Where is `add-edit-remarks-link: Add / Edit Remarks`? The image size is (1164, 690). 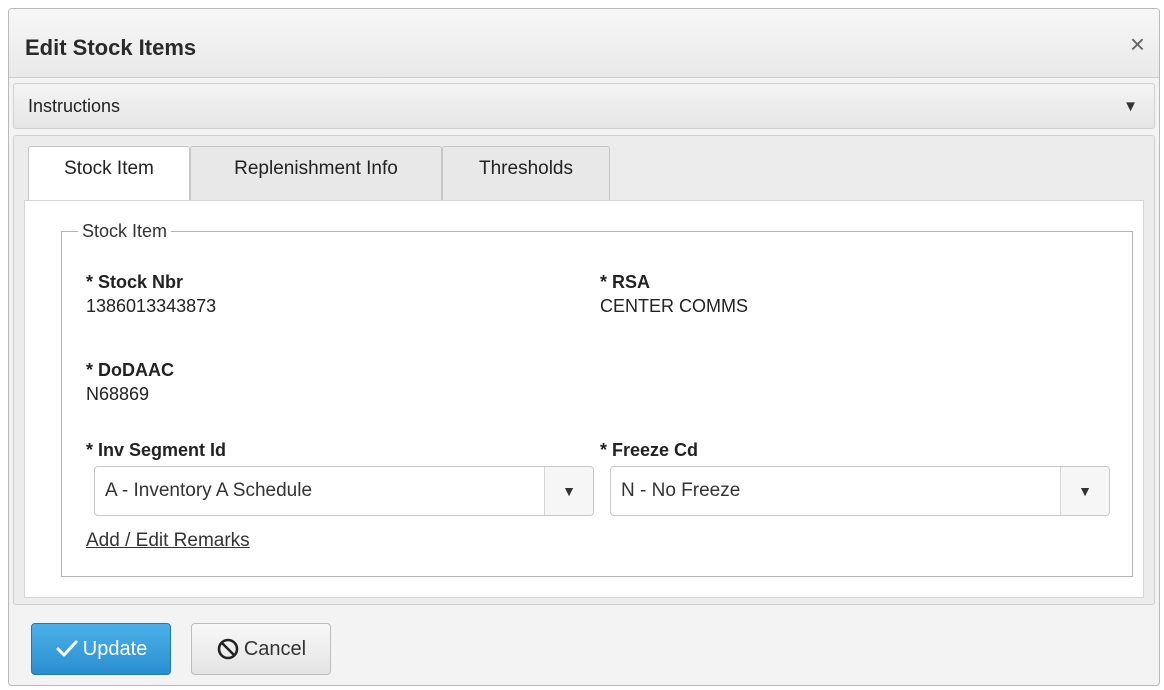 add-edit-remarks-link: Add / Edit Remarks is located at coordinates (168, 541).